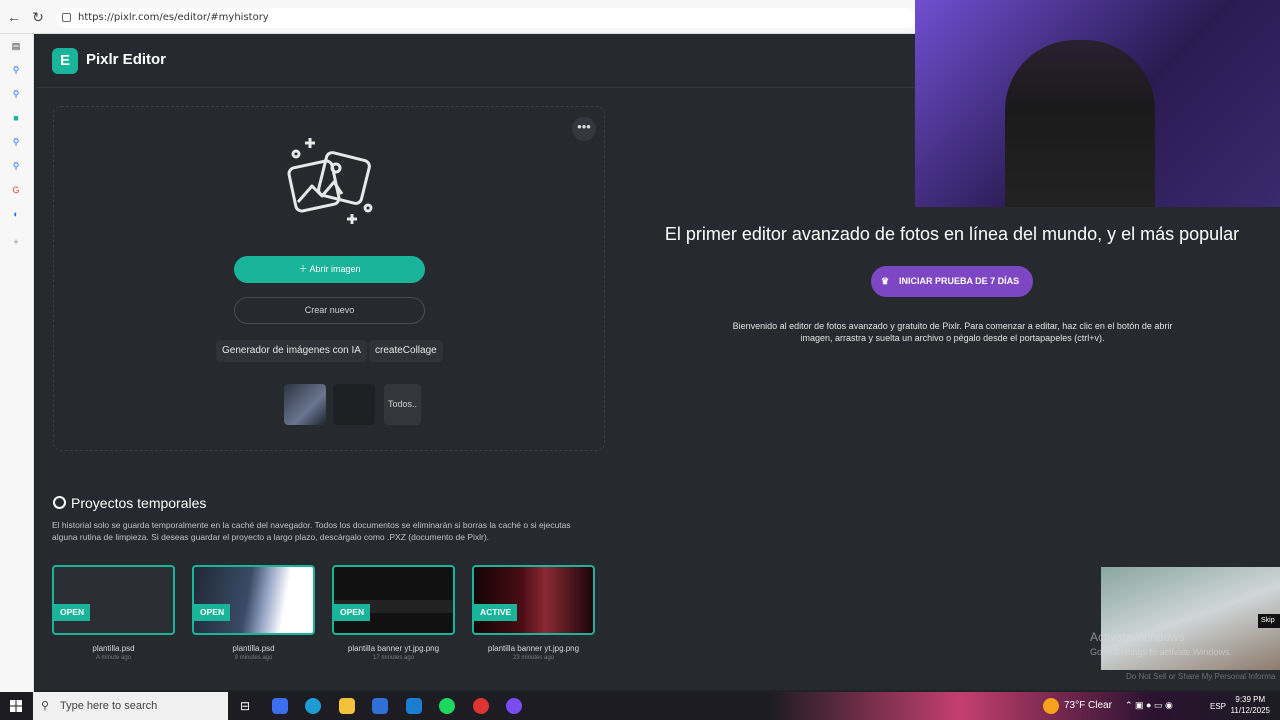 This screenshot has width=1280, height=720. I want to click on system-clock: 9:39 PM 11/12/2025, so click(1250, 705).